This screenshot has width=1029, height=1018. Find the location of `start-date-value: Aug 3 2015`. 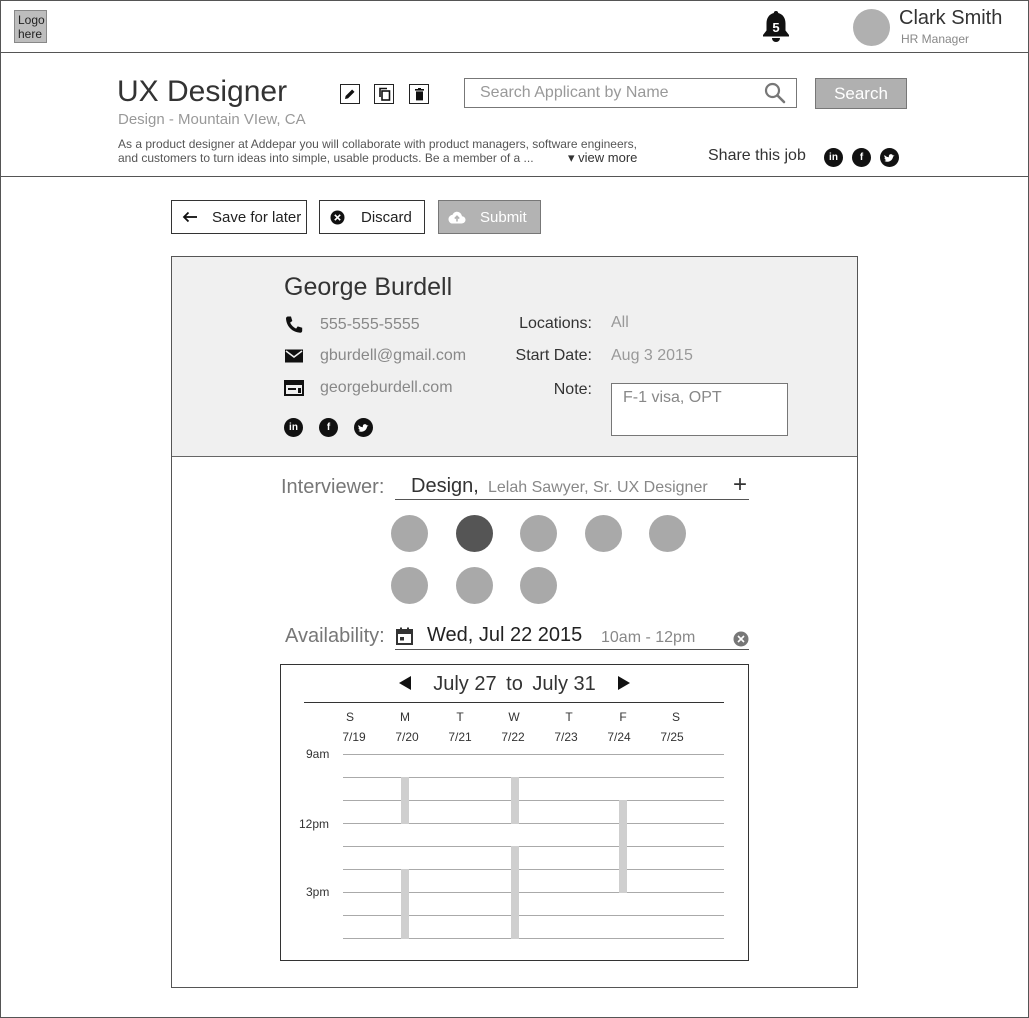

start-date-value: Aug 3 2015 is located at coordinates (652, 355).